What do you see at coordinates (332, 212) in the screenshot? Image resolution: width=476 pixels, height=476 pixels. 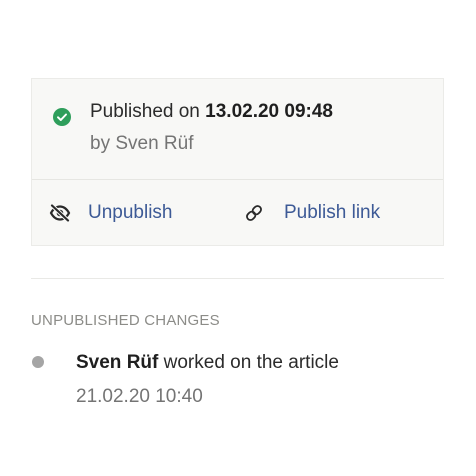 I see `publish-link-label: Publish link` at bounding box center [332, 212].